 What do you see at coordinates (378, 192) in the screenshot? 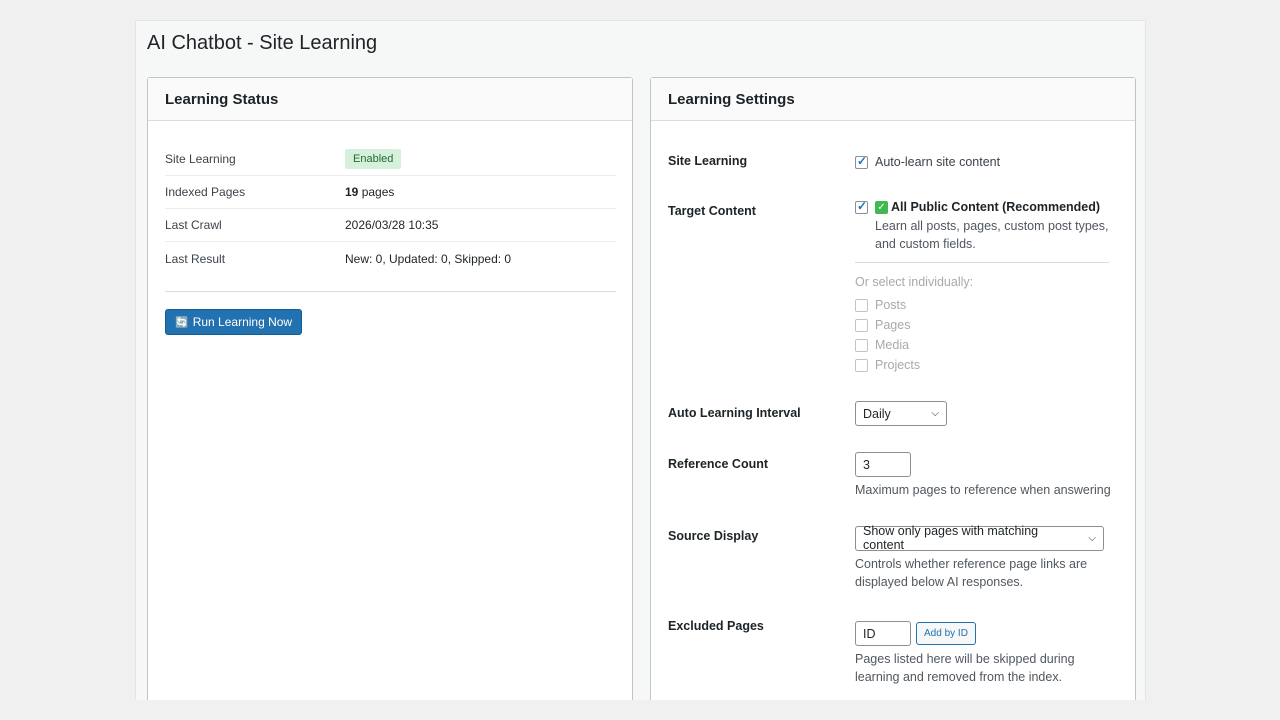
I see `indexed-pages-unit: pages` at bounding box center [378, 192].